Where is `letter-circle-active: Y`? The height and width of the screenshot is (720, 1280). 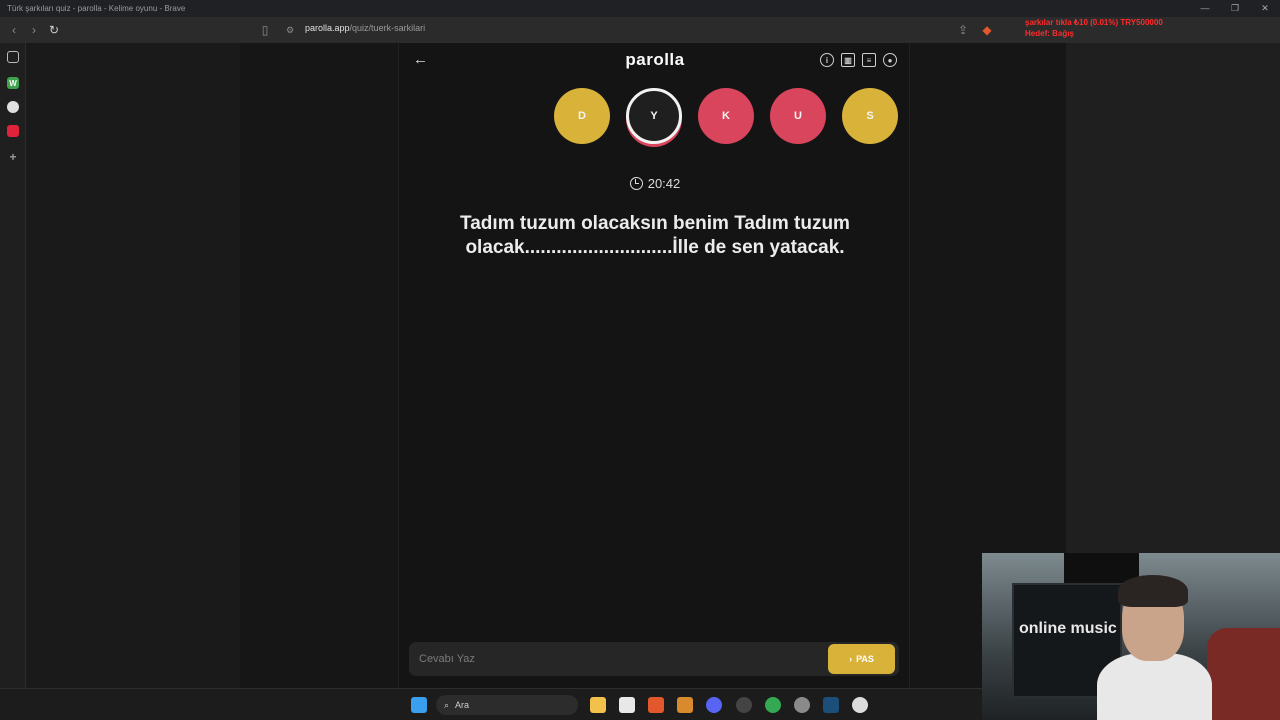 letter-circle-active: Y is located at coordinates (654, 116).